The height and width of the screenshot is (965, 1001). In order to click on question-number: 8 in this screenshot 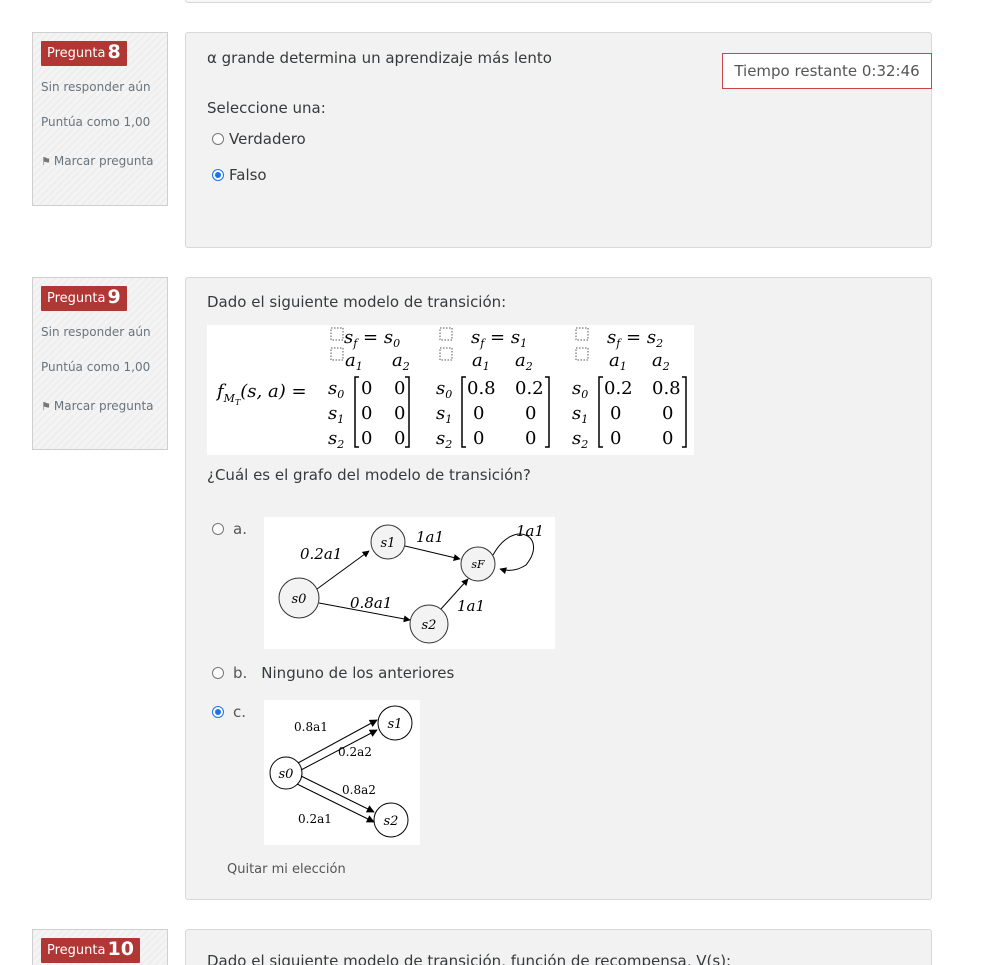, I will do `click(114, 52)`.